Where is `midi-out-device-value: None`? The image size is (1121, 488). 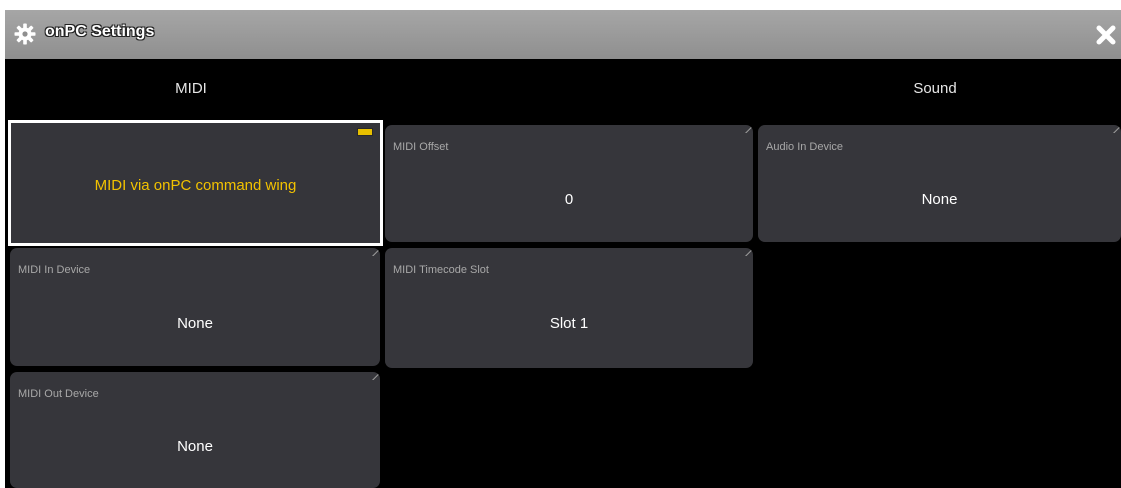
midi-out-device-value: None is located at coordinates (195, 446).